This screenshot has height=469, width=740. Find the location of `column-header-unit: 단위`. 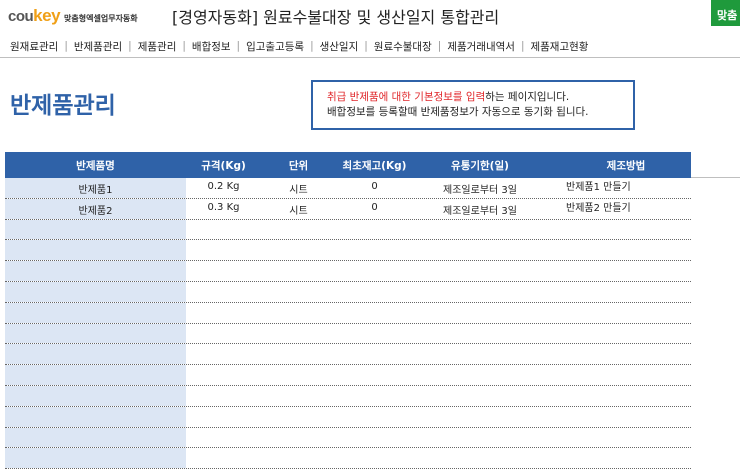

column-header-unit: 단위 is located at coordinates (298, 166).